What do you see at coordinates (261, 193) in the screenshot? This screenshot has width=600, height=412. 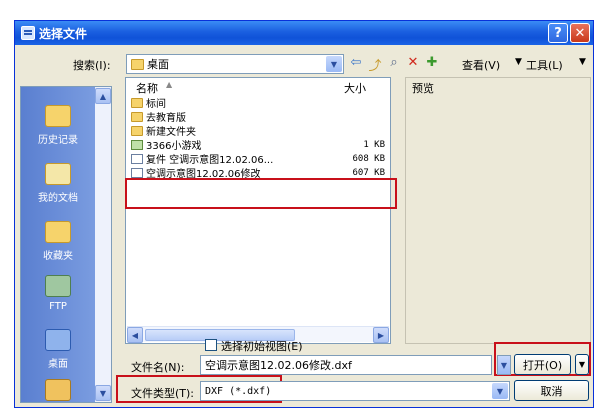 I see `selected-file-highlight` at bounding box center [261, 193].